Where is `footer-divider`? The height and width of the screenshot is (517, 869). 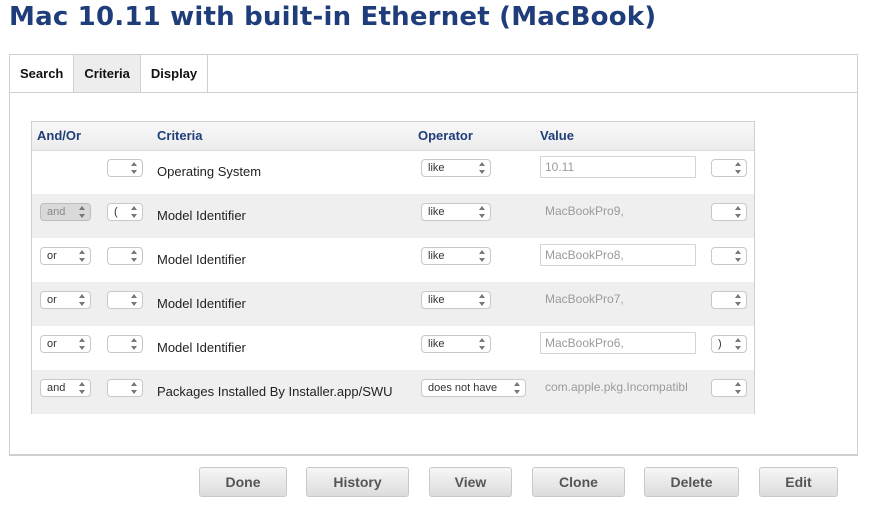
footer-divider is located at coordinates (433, 455).